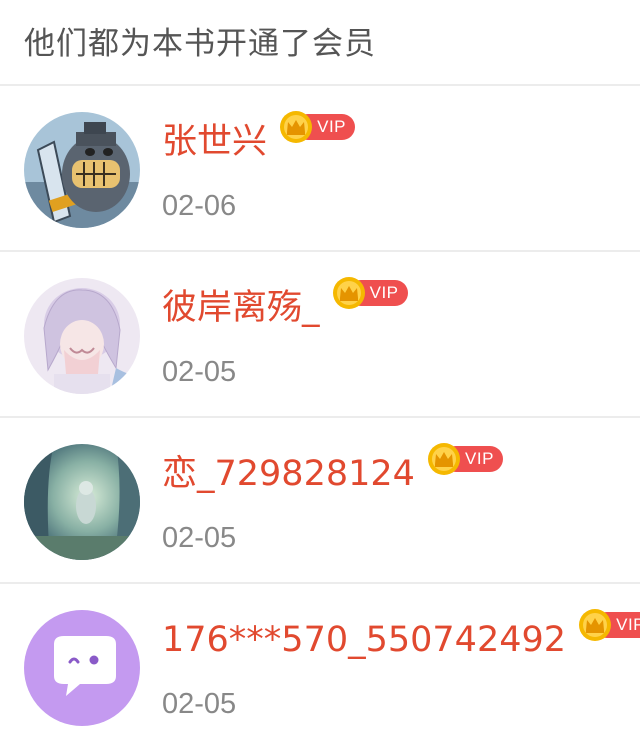  I want to click on member-name-line: 张世兴 VIP, so click(259, 137).